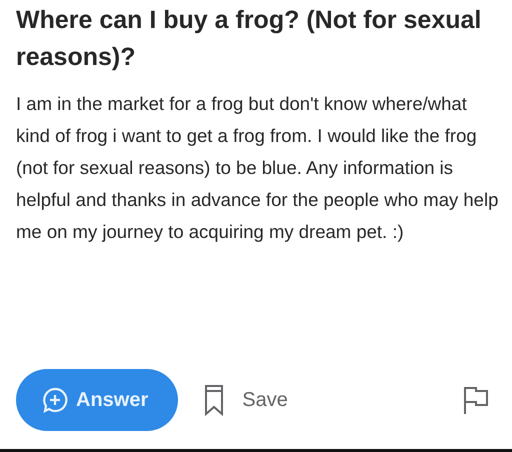 This screenshot has width=512, height=452. Describe the element at coordinates (214, 400) in the screenshot. I see `bookmark-icon` at that location.